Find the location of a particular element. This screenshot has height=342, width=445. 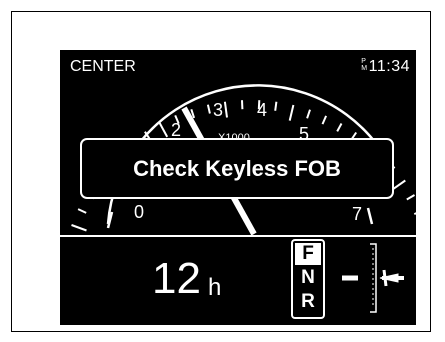

gear-indicator: F N R is located at coordinates (310, 280).